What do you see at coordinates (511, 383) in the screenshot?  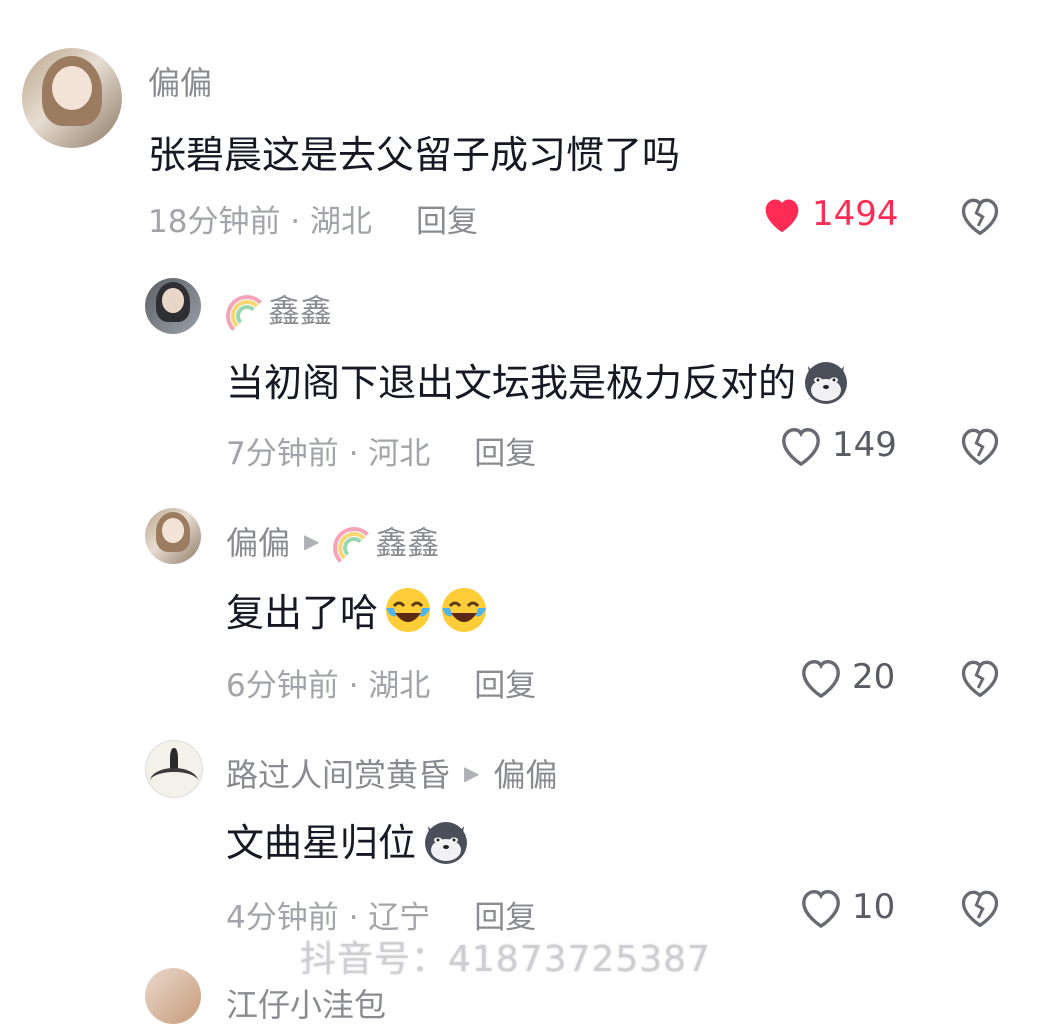 I see `comment-text: 当初阁下退出文坛我是极力反对的` at bounding box center [511, 383].